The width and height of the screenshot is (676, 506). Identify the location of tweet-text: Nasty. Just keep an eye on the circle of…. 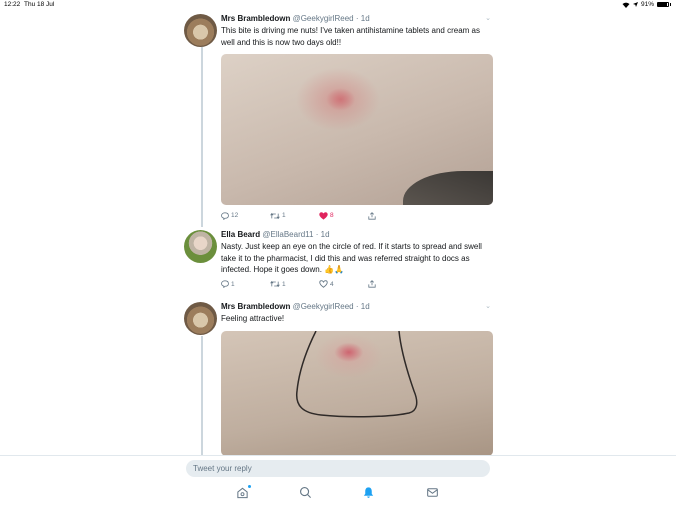
(351, 258).